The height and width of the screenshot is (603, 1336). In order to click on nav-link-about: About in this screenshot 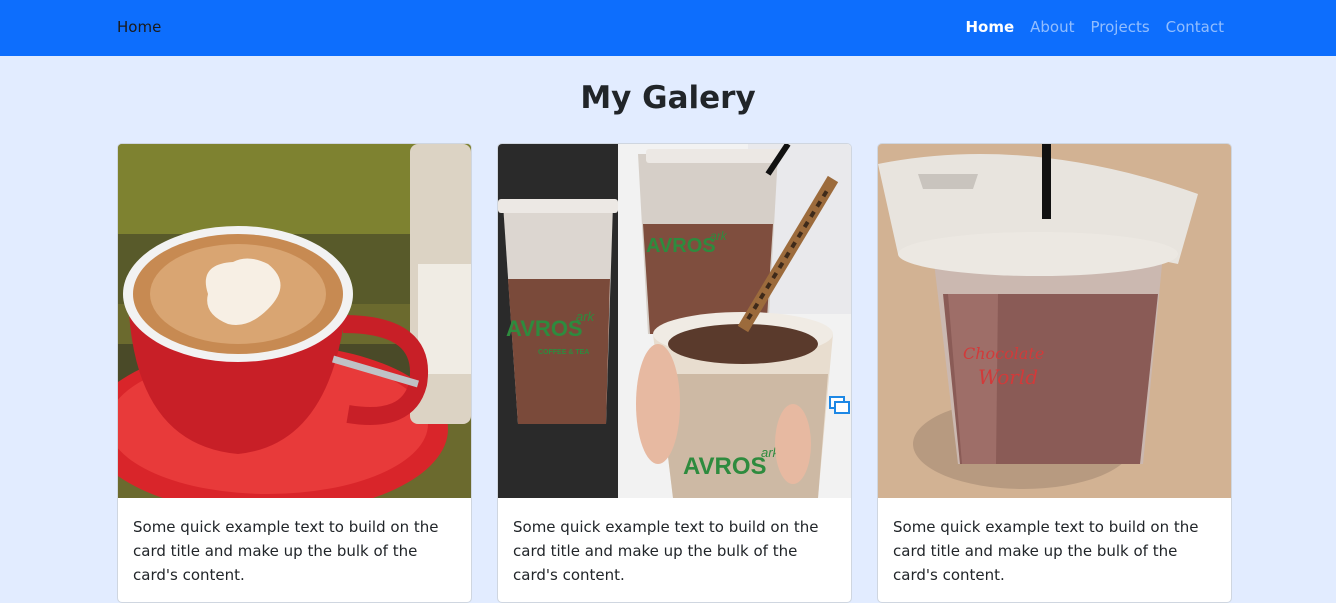, I will do `click(1052, 27)`.